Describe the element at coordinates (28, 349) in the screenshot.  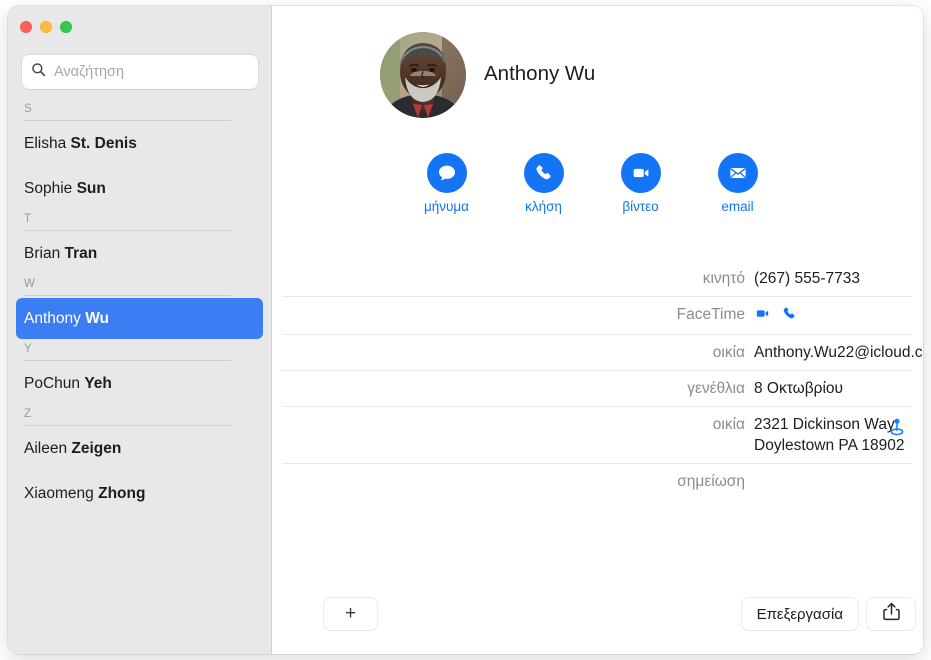
I see `section-letter: Y` at that location.